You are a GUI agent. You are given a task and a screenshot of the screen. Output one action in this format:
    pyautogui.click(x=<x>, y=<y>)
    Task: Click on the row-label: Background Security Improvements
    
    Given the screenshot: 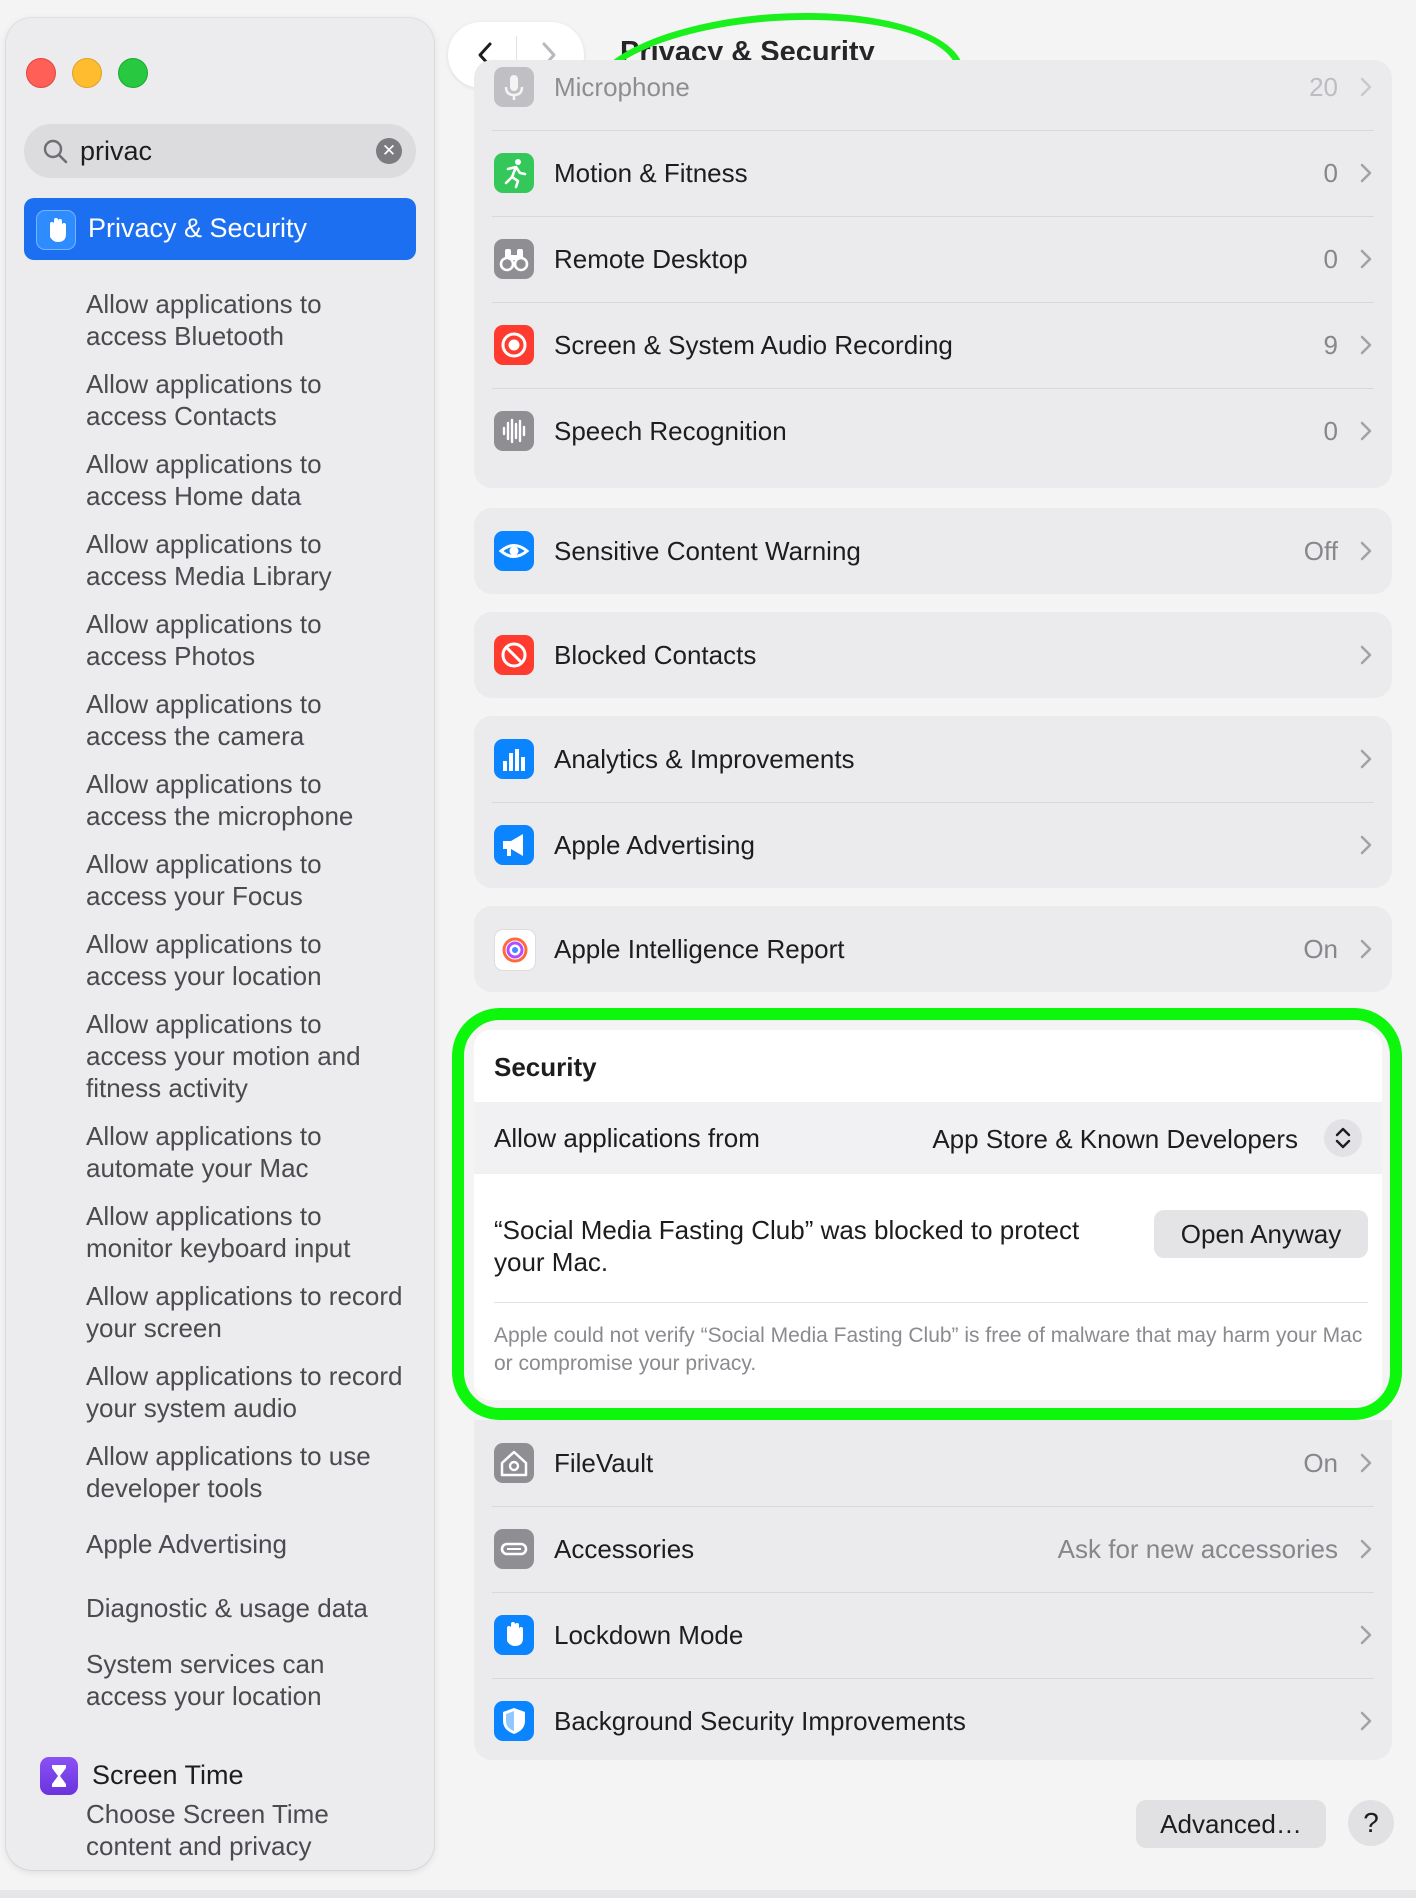 What is the action you would take?
    pyautogui.click(x=760, y=1721)
    